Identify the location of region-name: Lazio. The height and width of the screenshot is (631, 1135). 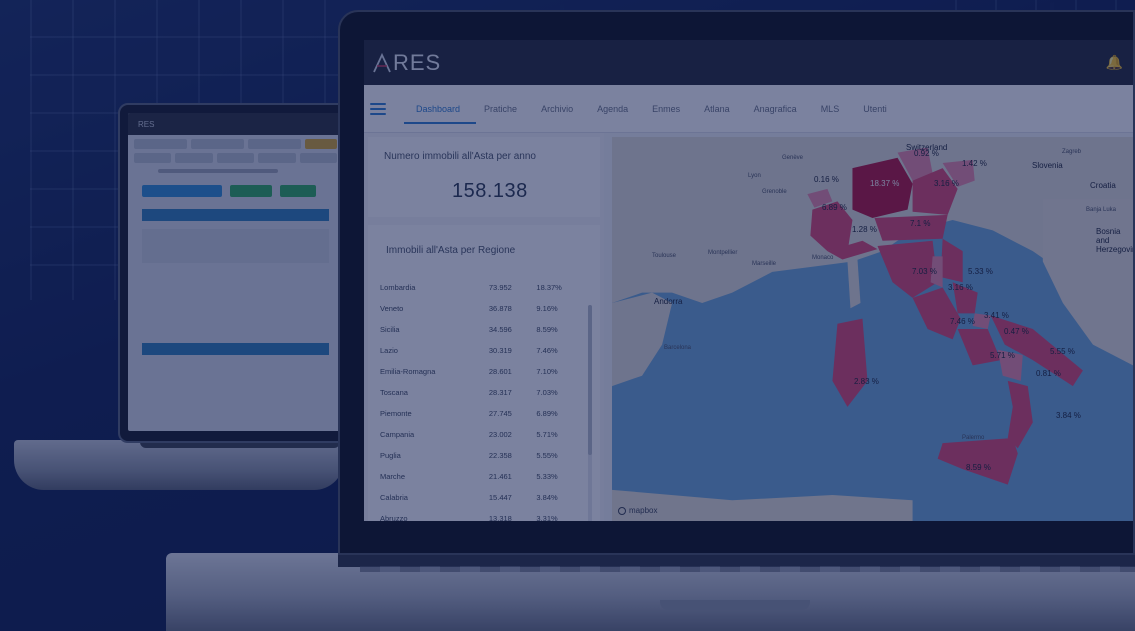
(389, 350).